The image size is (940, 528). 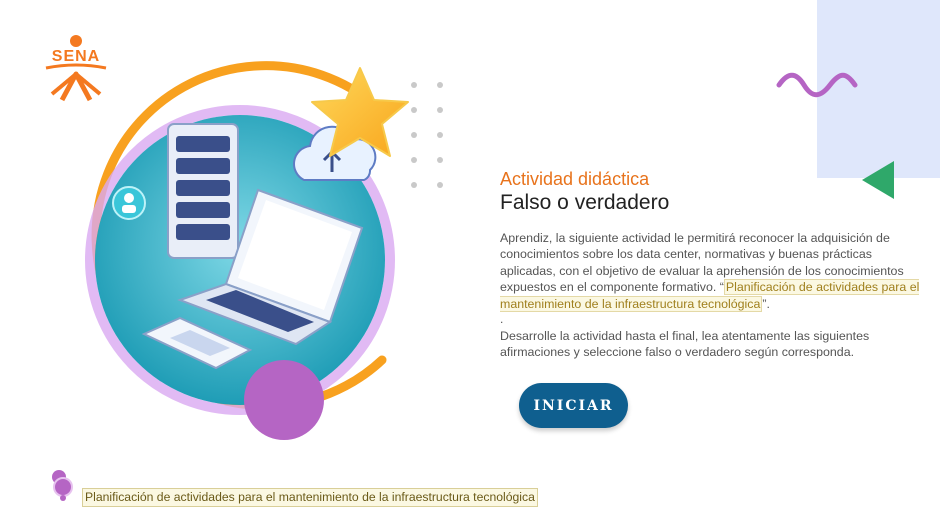 I want to click on purple-circle, so click(x=284, y=400).